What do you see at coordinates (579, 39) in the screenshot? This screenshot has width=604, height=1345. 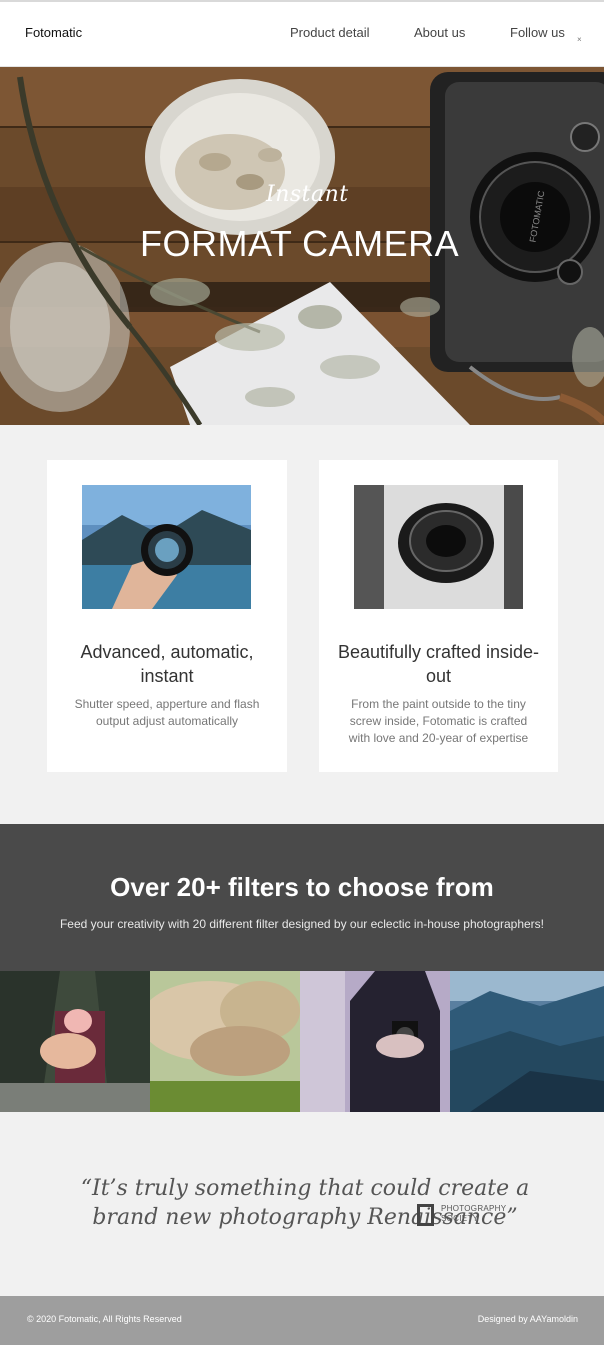 I see `close-icon: ×` at bounding box center [579, 39].